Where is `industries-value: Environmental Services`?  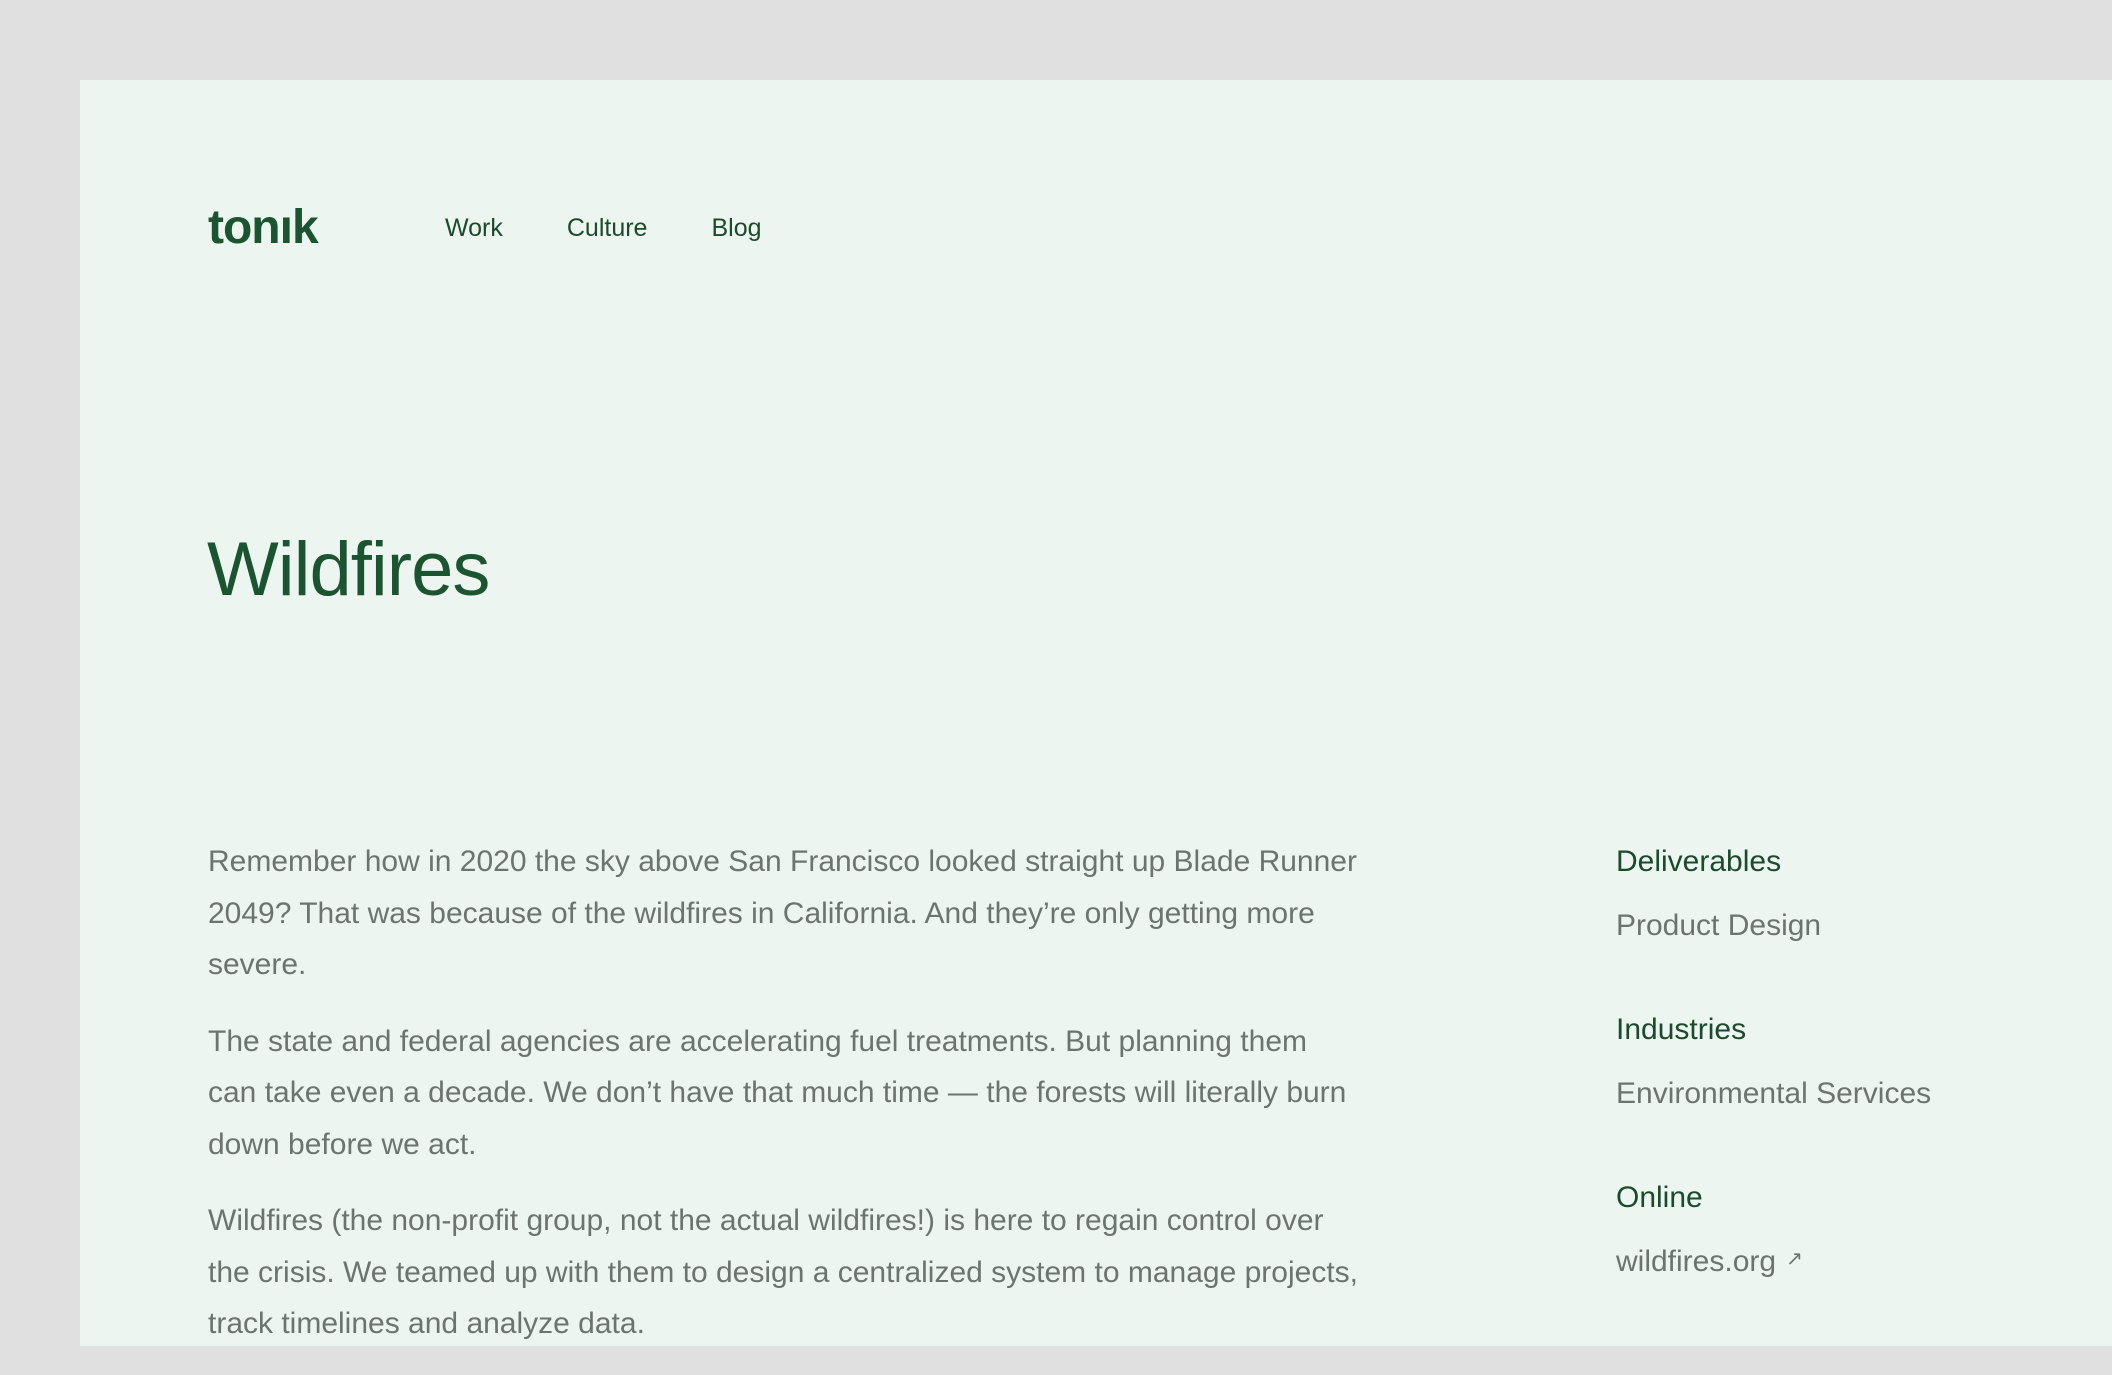 industries-value: Environmental Services is located at coordinates (1774, 1093).